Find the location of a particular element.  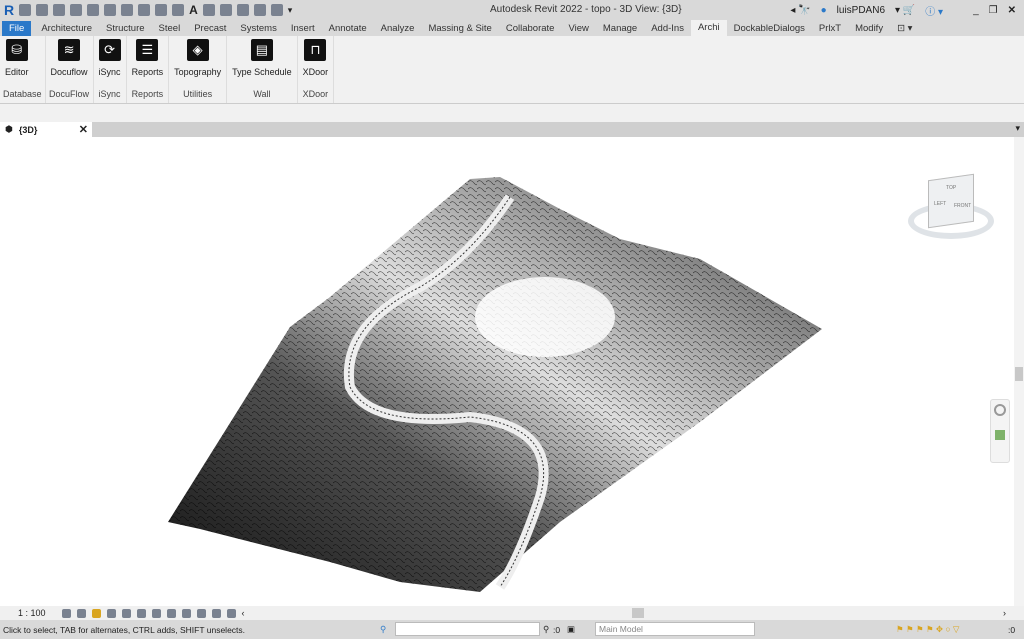

save-icon is located at coordinates (59, 10).